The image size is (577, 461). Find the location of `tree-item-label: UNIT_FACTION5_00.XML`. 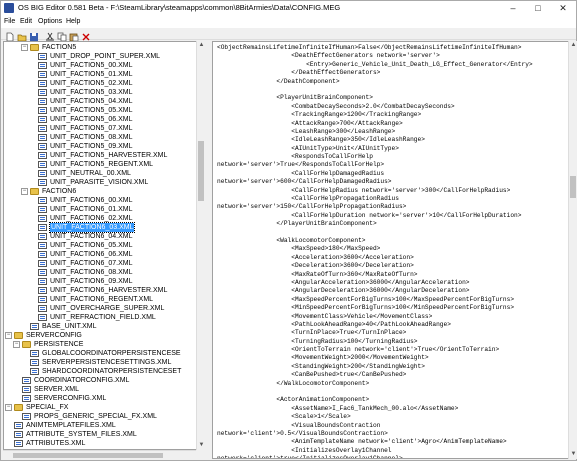

tree-item-label: UNIT_FACTION5_00.XML is located at coordinates (91, 65).